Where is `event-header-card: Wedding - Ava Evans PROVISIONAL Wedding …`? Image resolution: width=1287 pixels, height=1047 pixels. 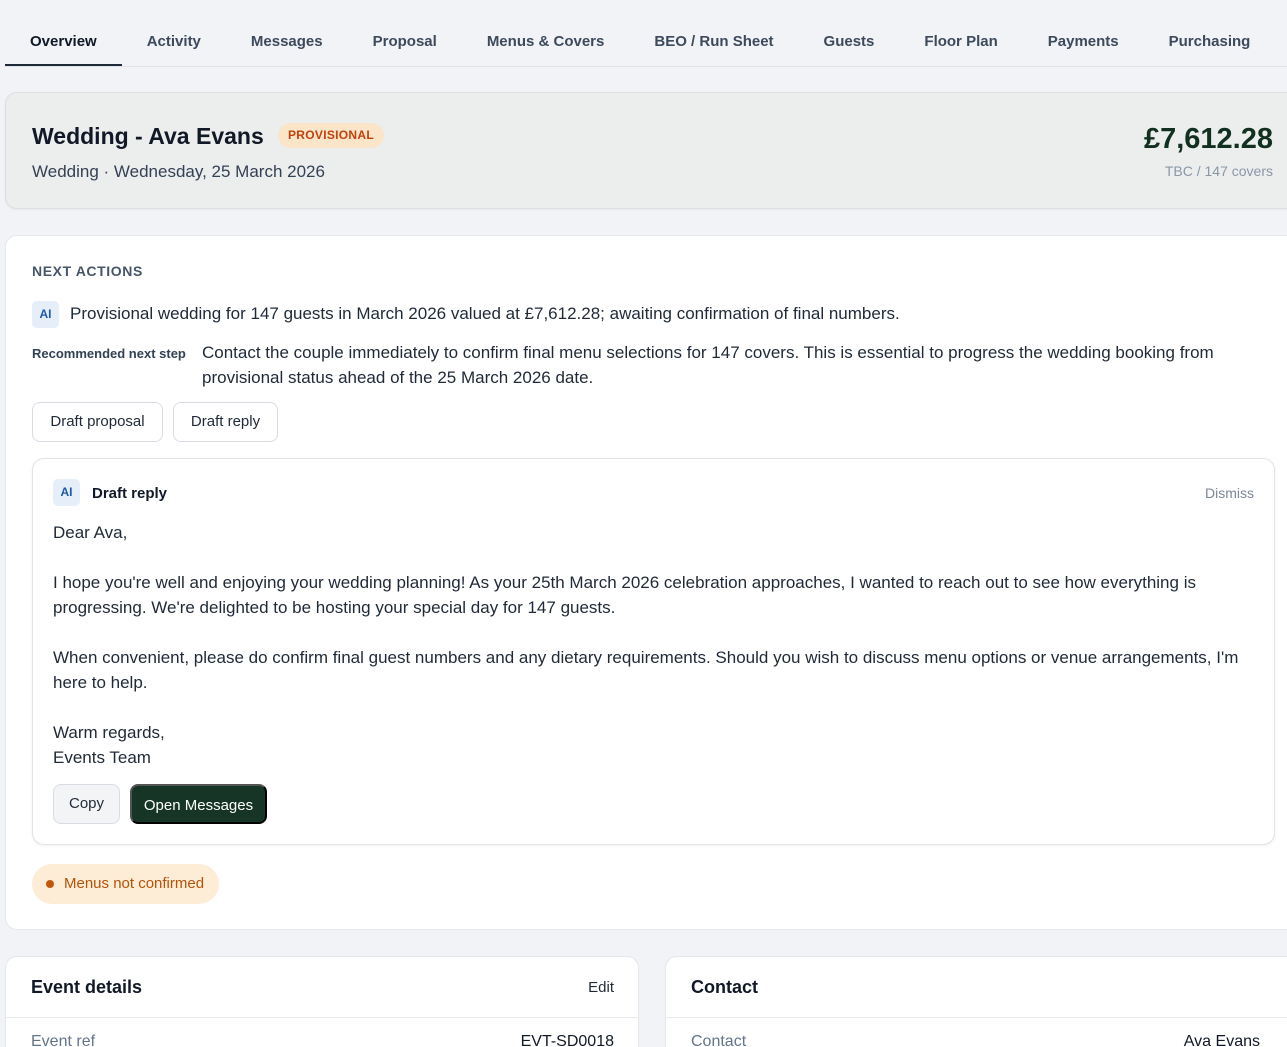
event-header-card: Wedding - Ava Evans PROVISIONAL Wedding … is located at coordinates (646, 150).